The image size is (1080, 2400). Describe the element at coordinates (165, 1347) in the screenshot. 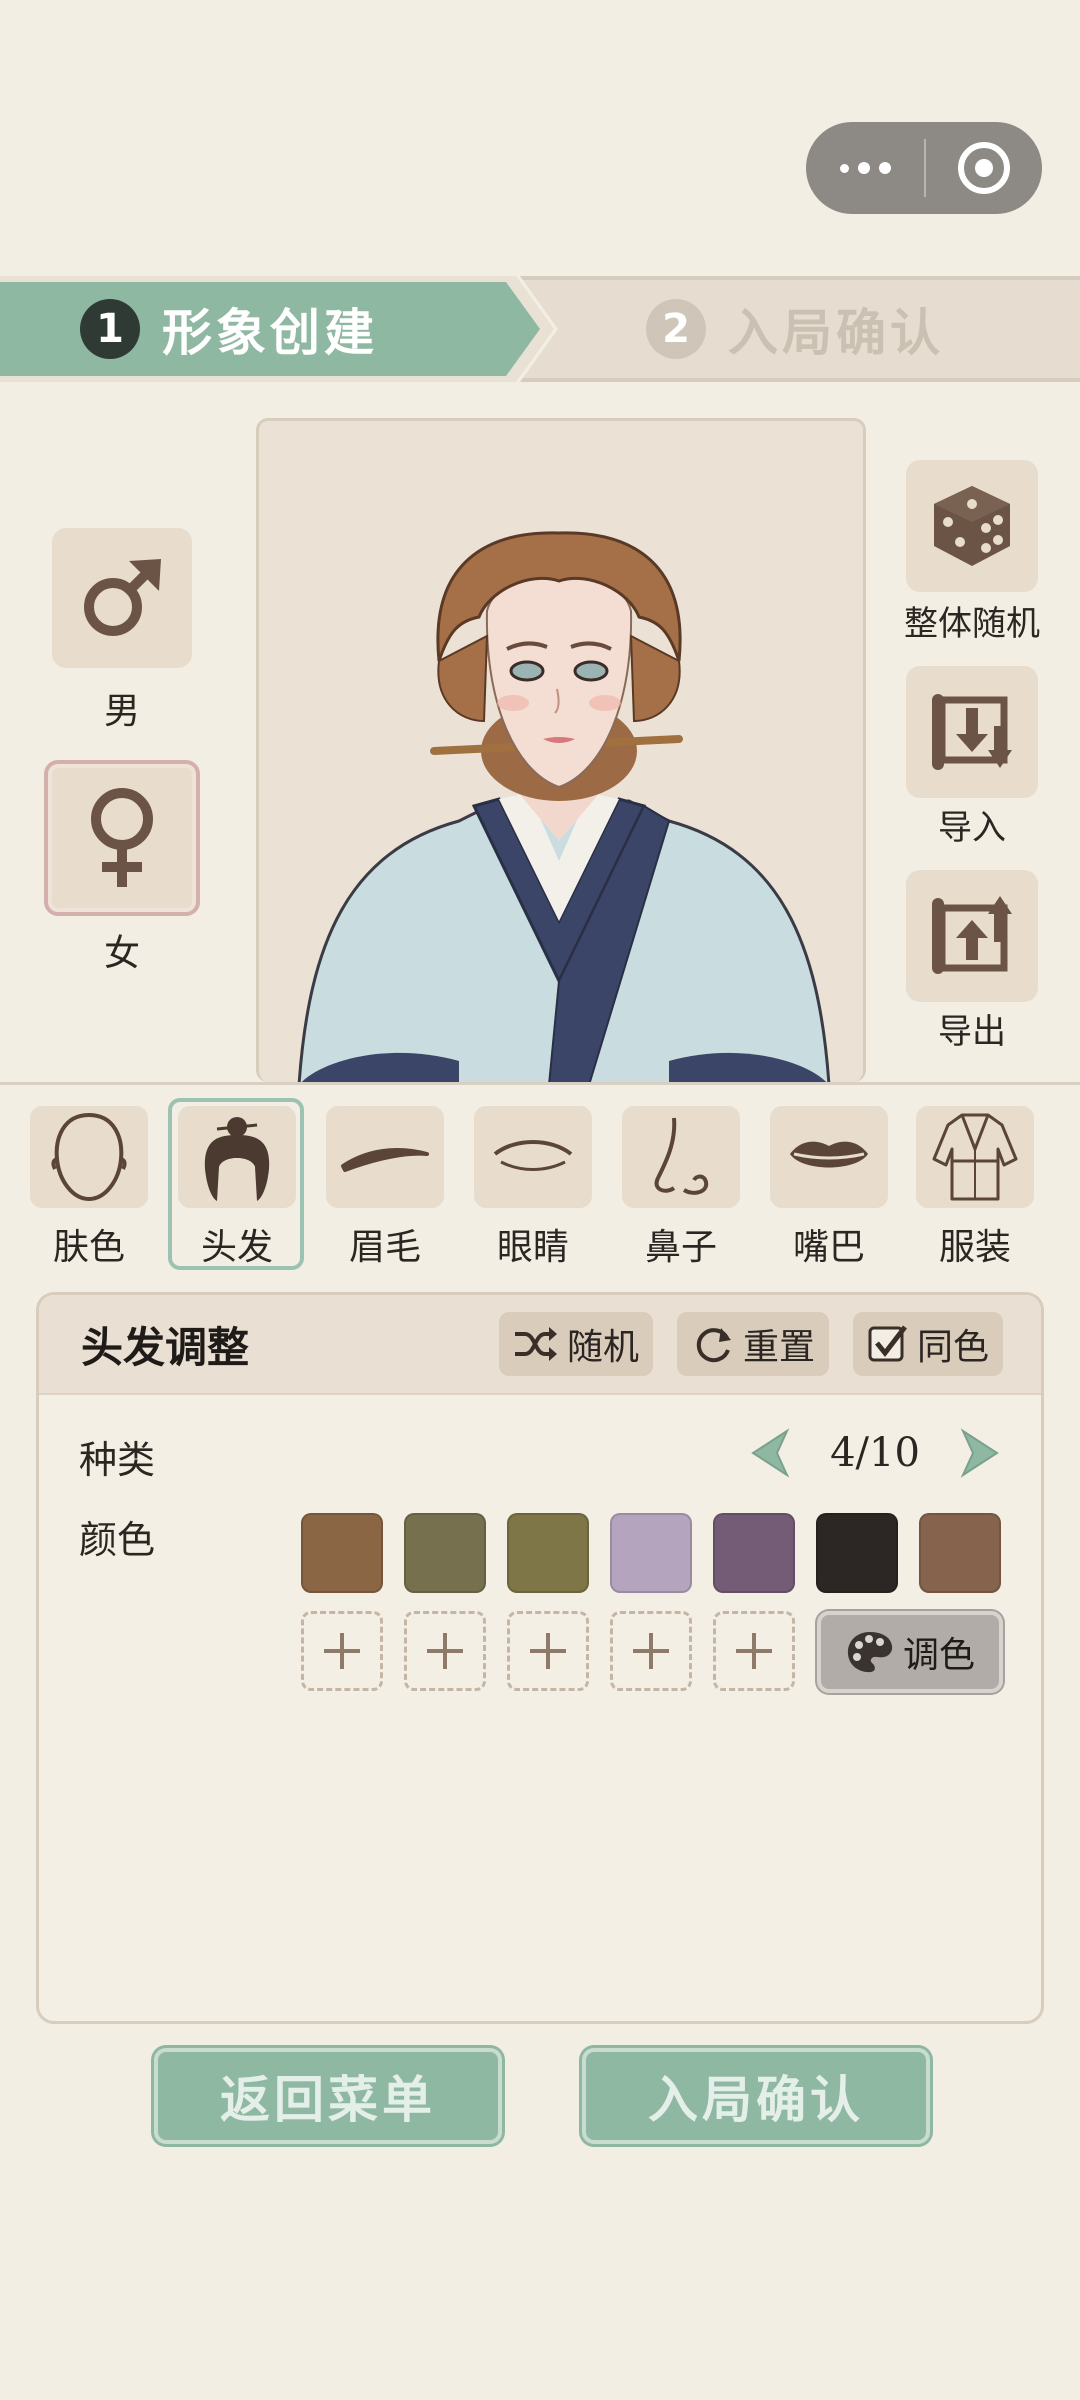

I see `panel-title: 头发调整` at that location.